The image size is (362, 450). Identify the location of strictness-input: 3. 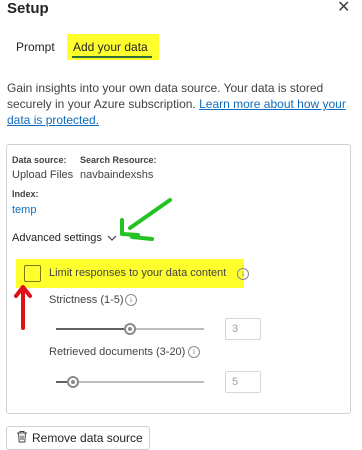
(243, 329).